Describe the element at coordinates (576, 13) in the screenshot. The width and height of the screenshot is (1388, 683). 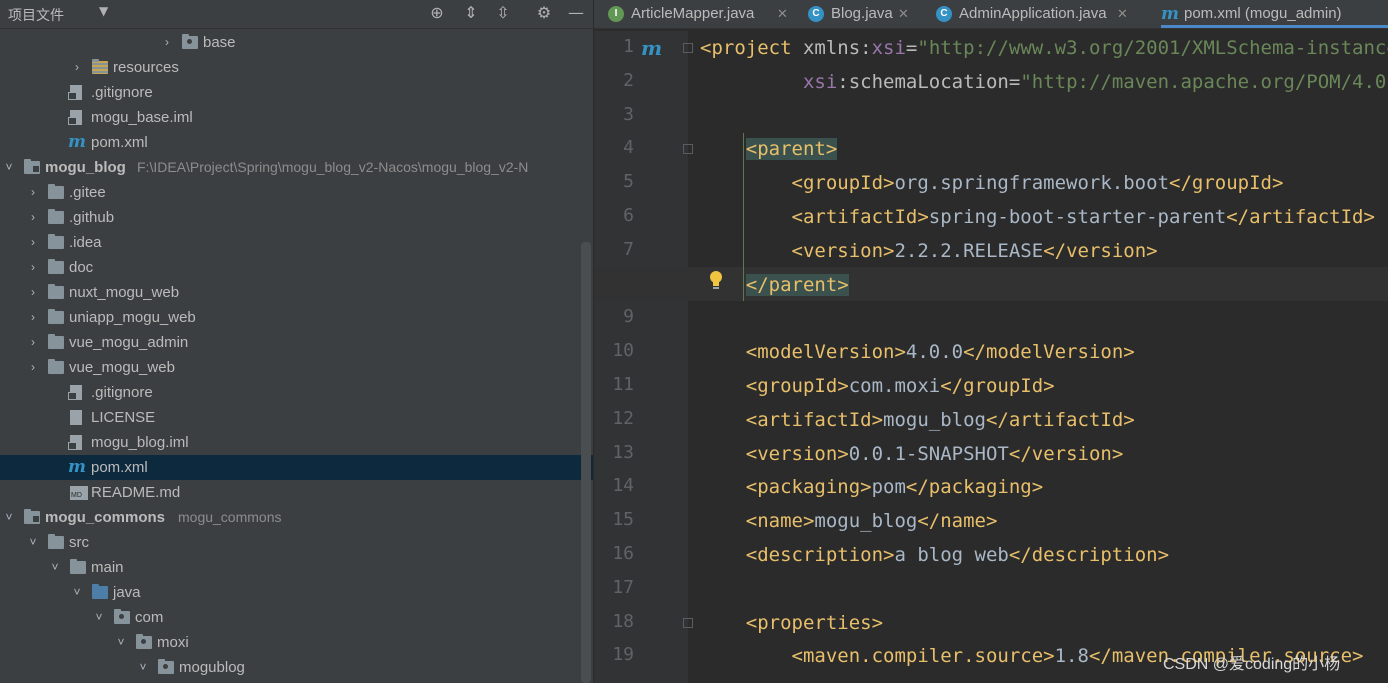
I see `hide-icon: —` at that location.